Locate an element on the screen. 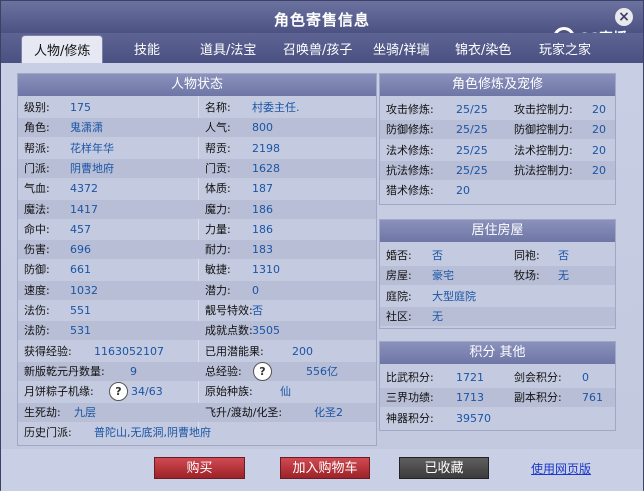  field-value: 187 is located at coordinates (262, 189).